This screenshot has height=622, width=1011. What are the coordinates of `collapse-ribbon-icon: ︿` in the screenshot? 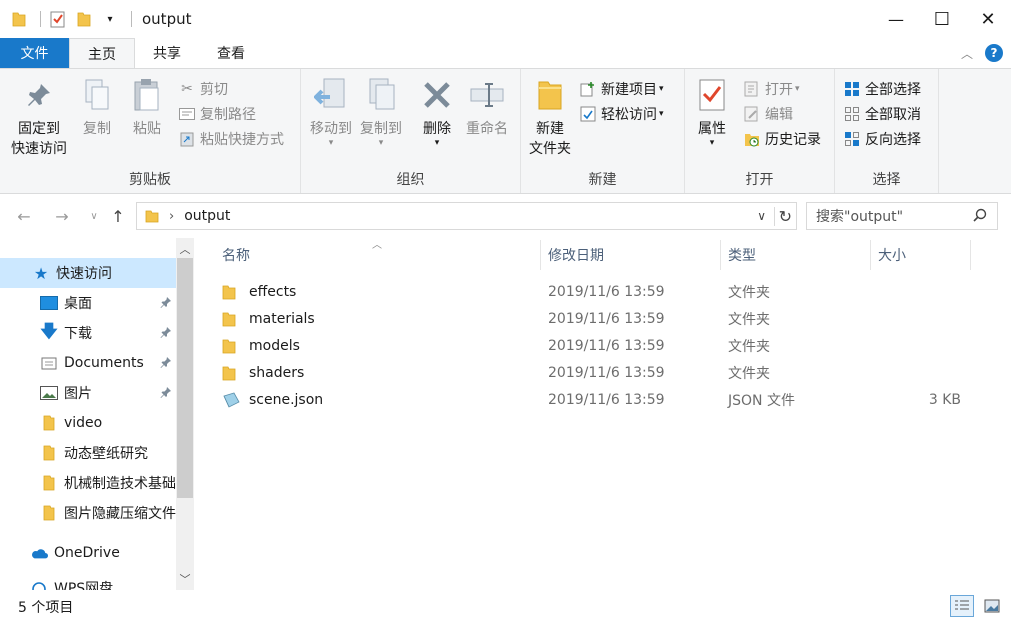 It's located at (967, 53).